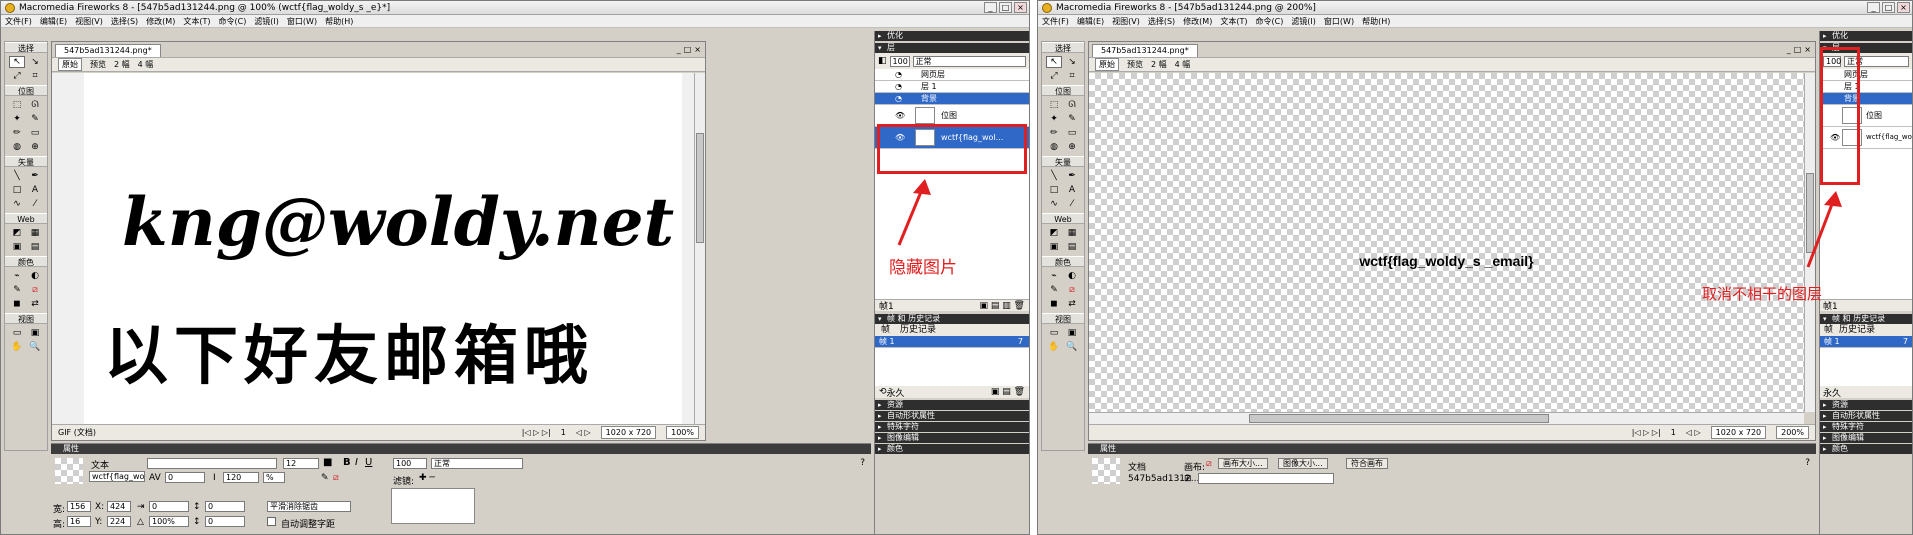 The height and width of the screenshot is (535, 1913). Describe the element at coordinates (1367, 463) in the screenshot. I see `fit-canvas-button: 符合画布` at that location.